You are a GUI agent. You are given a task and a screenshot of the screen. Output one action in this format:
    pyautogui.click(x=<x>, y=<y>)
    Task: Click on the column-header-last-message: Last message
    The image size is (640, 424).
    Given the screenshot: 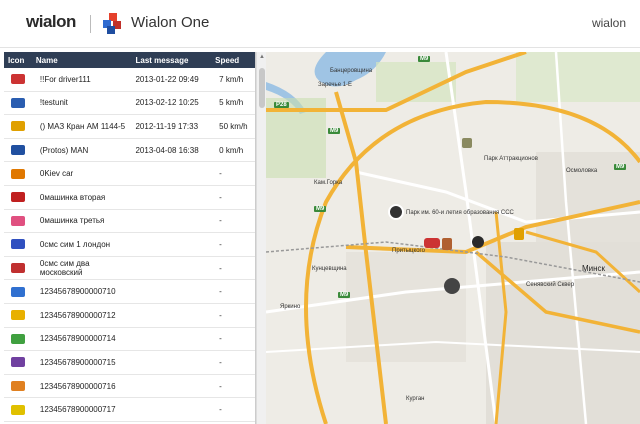 What is the action you would take?
    pyautogui.click(x=171, y=60)
    